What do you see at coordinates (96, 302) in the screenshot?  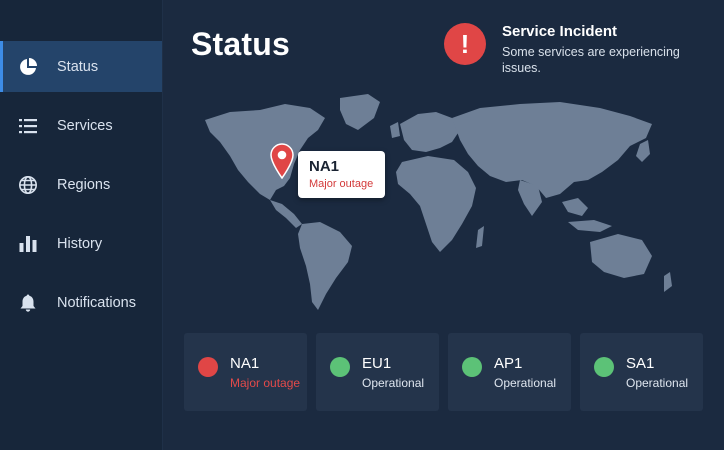 I see `sidebar-item-label: Notifications` at bounding box center [96, 302].